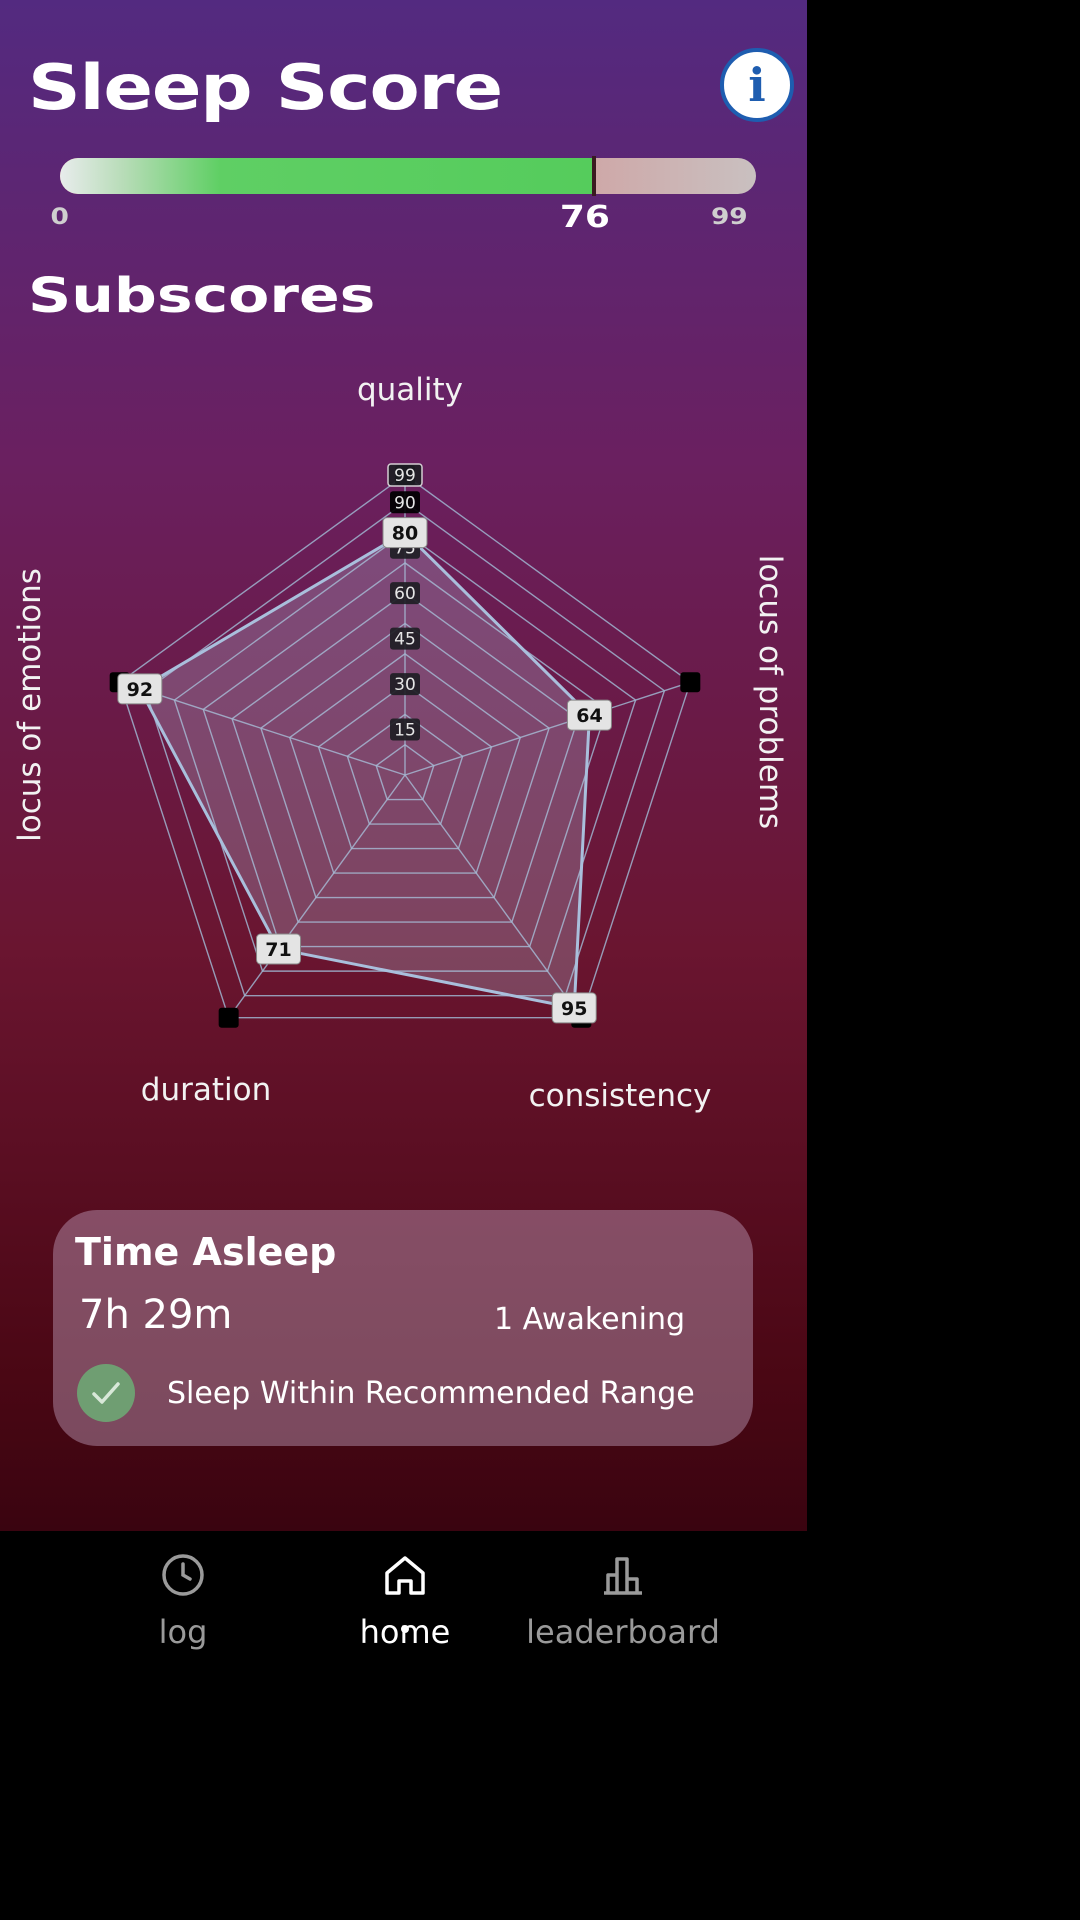 Image resolution: width=1080 pixels, height=1920 pixels. I want to click on radar-value-label: 95, so click(574, 1009).